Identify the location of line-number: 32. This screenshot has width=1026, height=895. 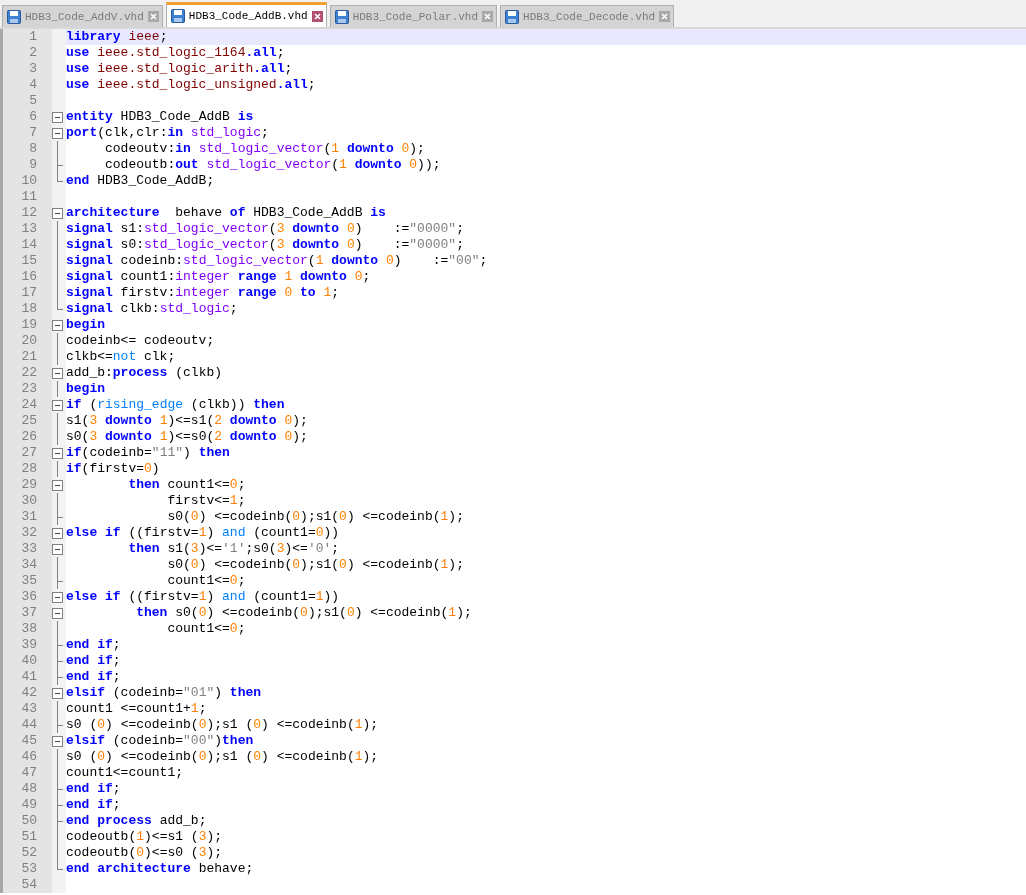
(29, 533).